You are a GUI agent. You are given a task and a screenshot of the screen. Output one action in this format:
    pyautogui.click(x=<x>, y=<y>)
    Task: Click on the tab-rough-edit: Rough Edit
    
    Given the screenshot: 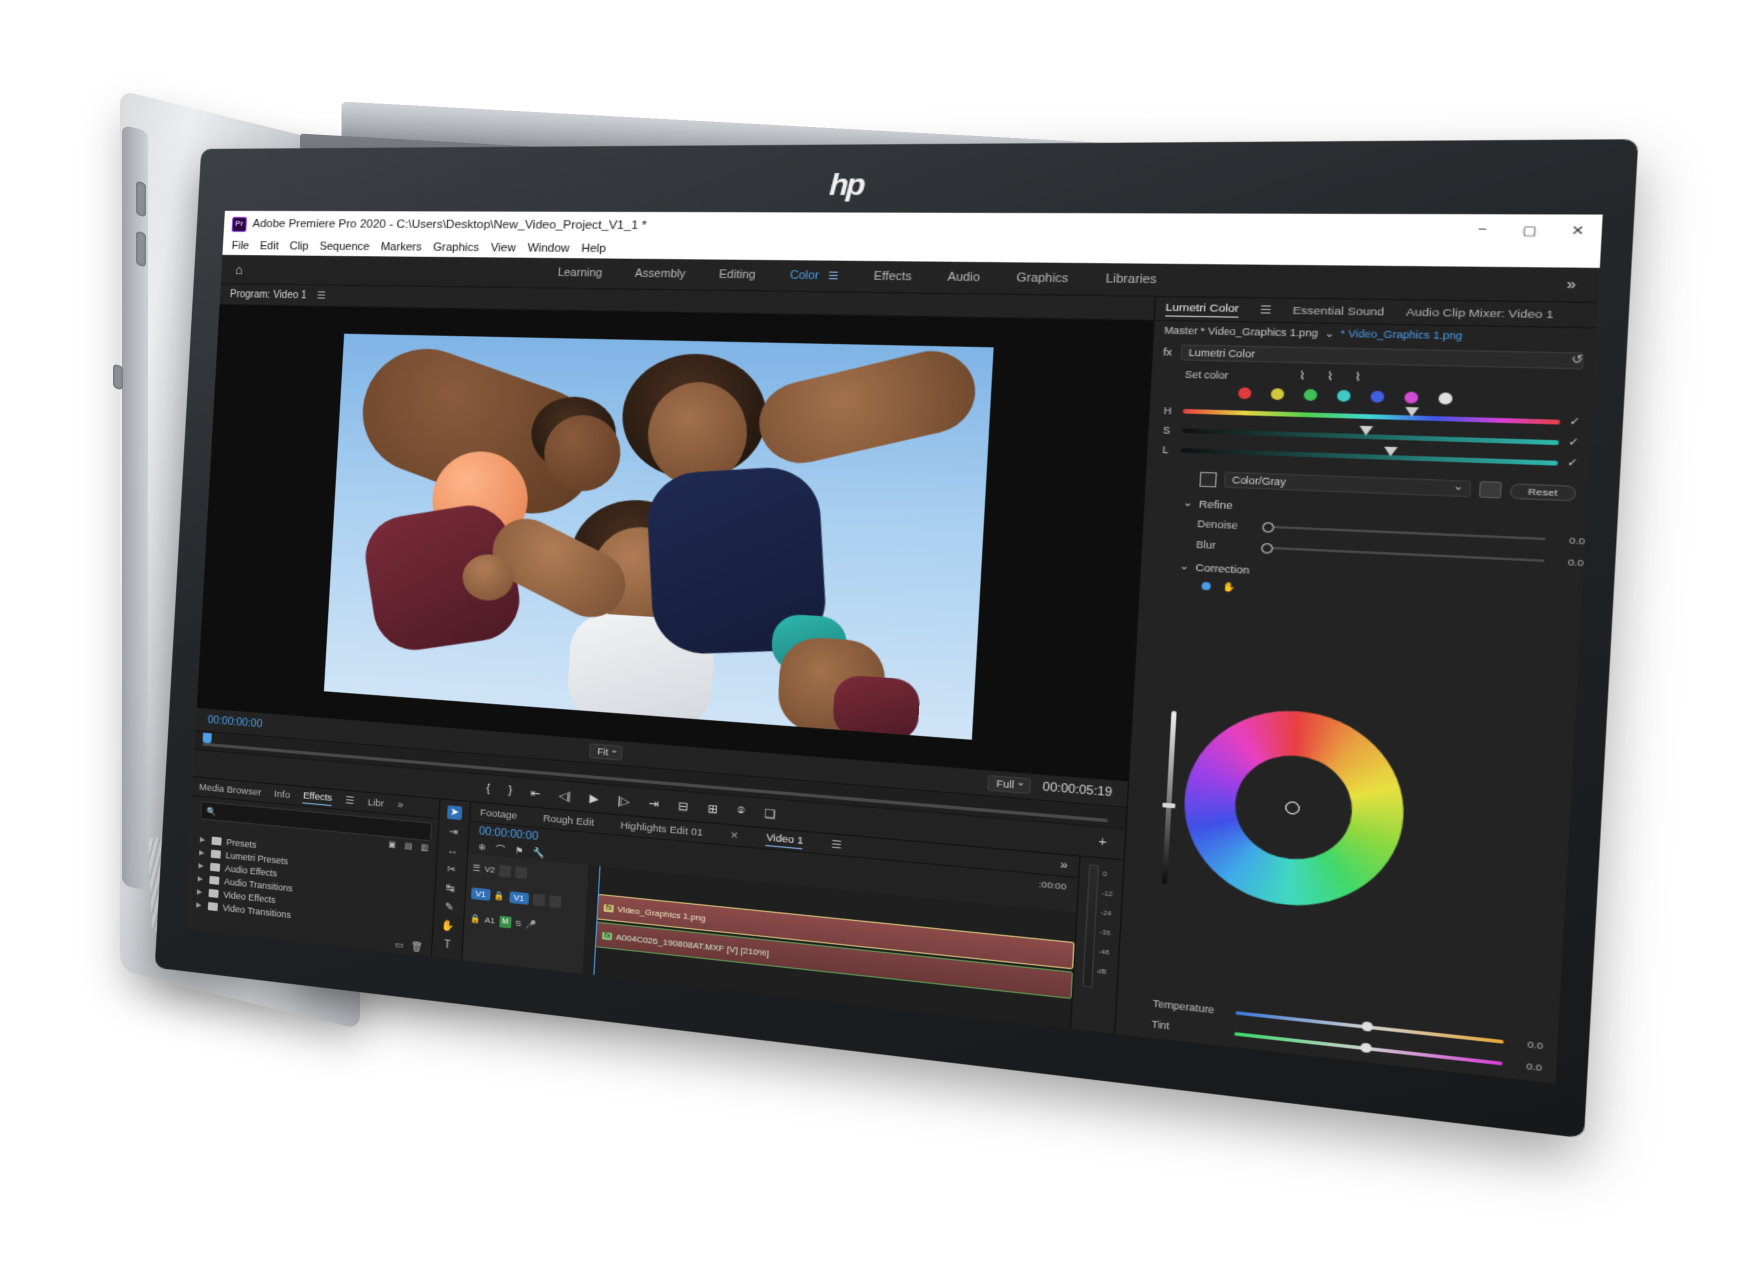 What is the action you would take?
    pyautogui.click(x=569, y=820)
    